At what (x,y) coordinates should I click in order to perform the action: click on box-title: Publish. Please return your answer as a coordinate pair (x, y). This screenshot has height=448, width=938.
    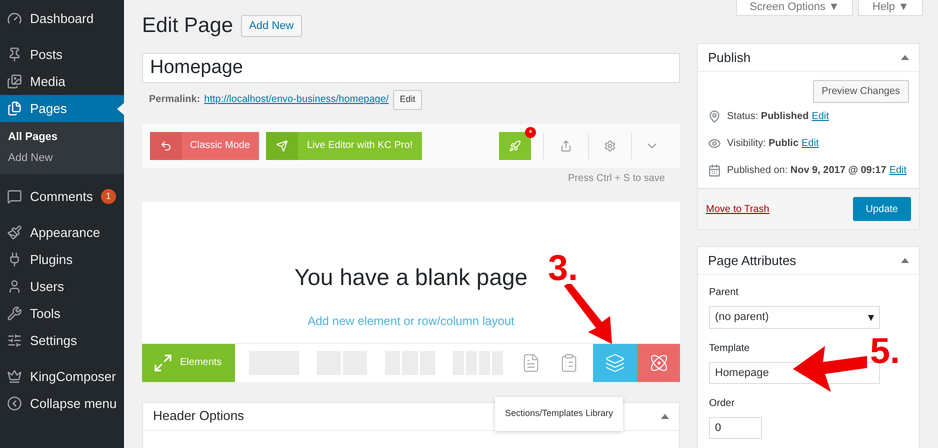
    Looking at the image, I should click on (729, 57).